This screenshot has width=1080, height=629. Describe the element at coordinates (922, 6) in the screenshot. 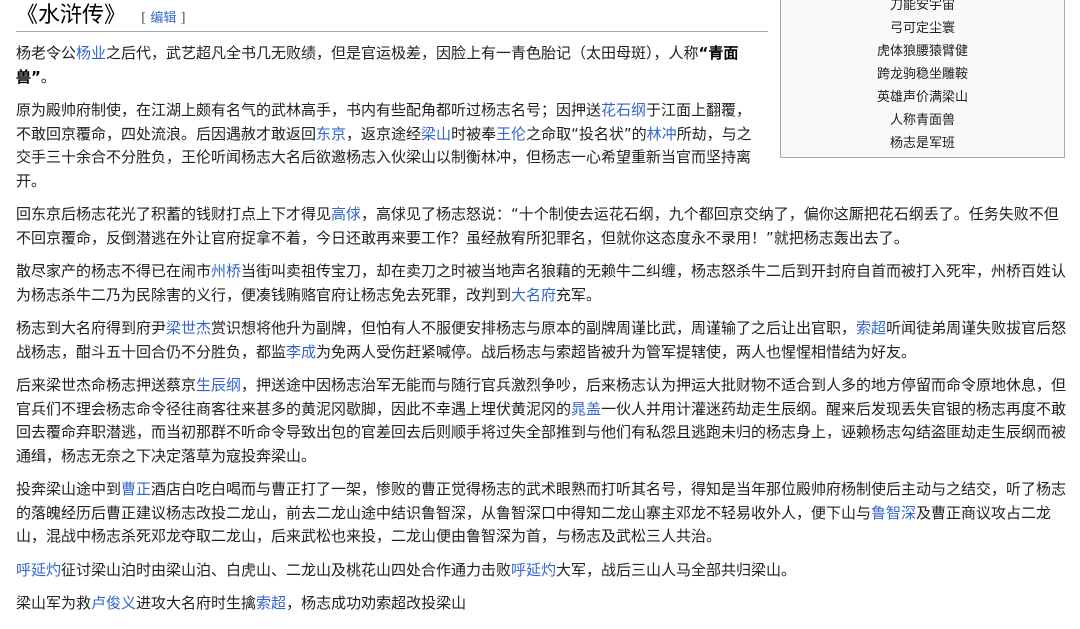

I see `infobox-line: 刀能安宇宙` at that location.